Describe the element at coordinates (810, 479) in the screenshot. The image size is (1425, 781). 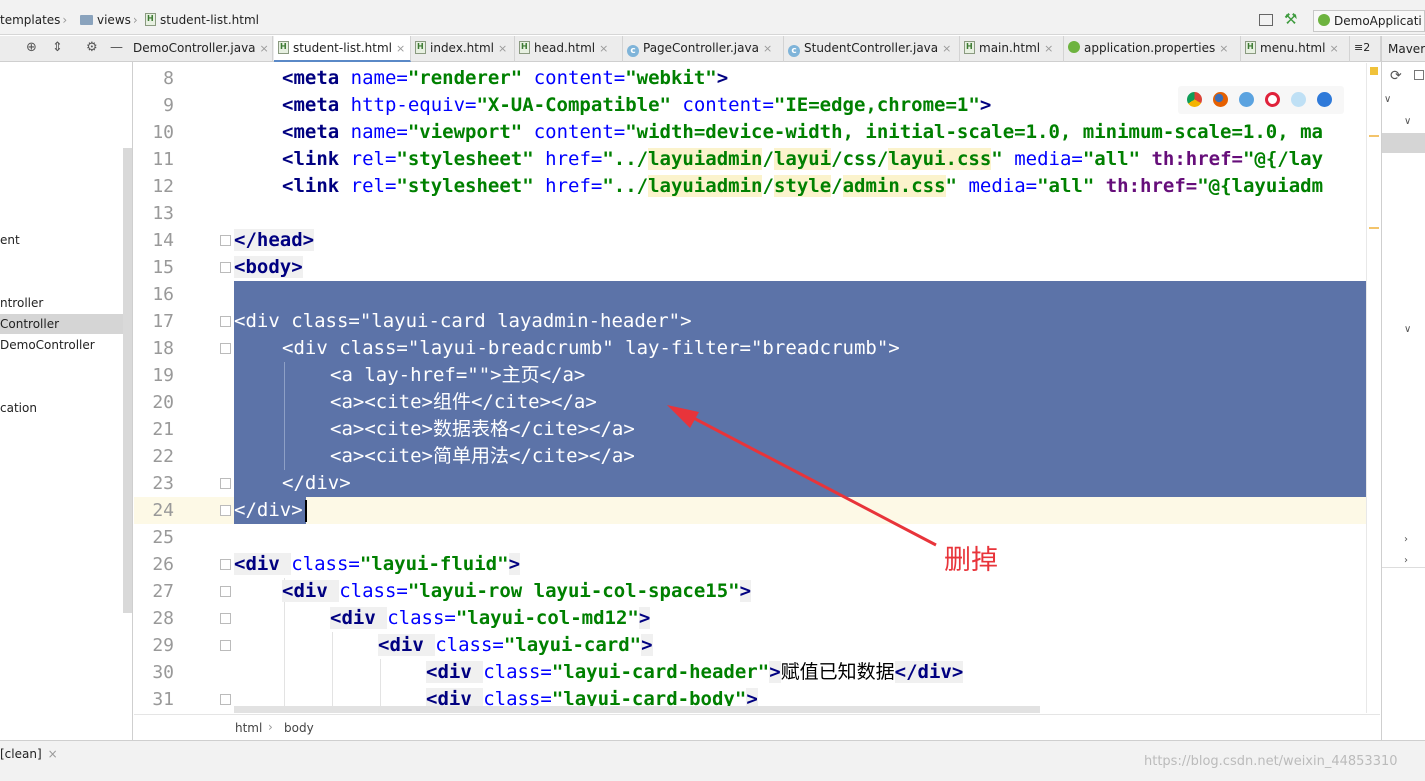
I see `arrow-line` at that location.